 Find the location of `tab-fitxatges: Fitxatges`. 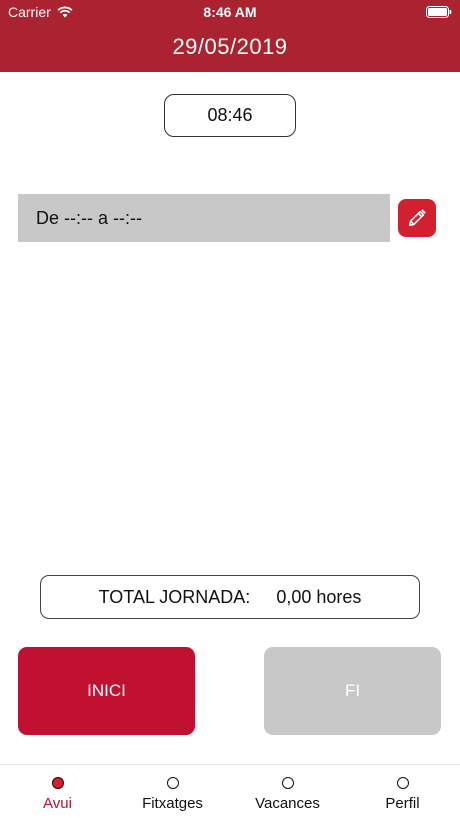

tab-fitxatges: Fitxatges is located at coordinates (172, 791).